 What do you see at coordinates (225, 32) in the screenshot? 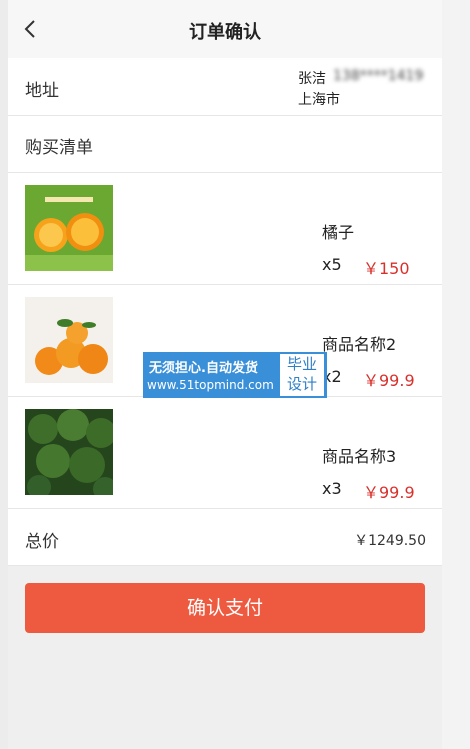
I see `page-title: 订单确认` at bounding box center [225, 32].